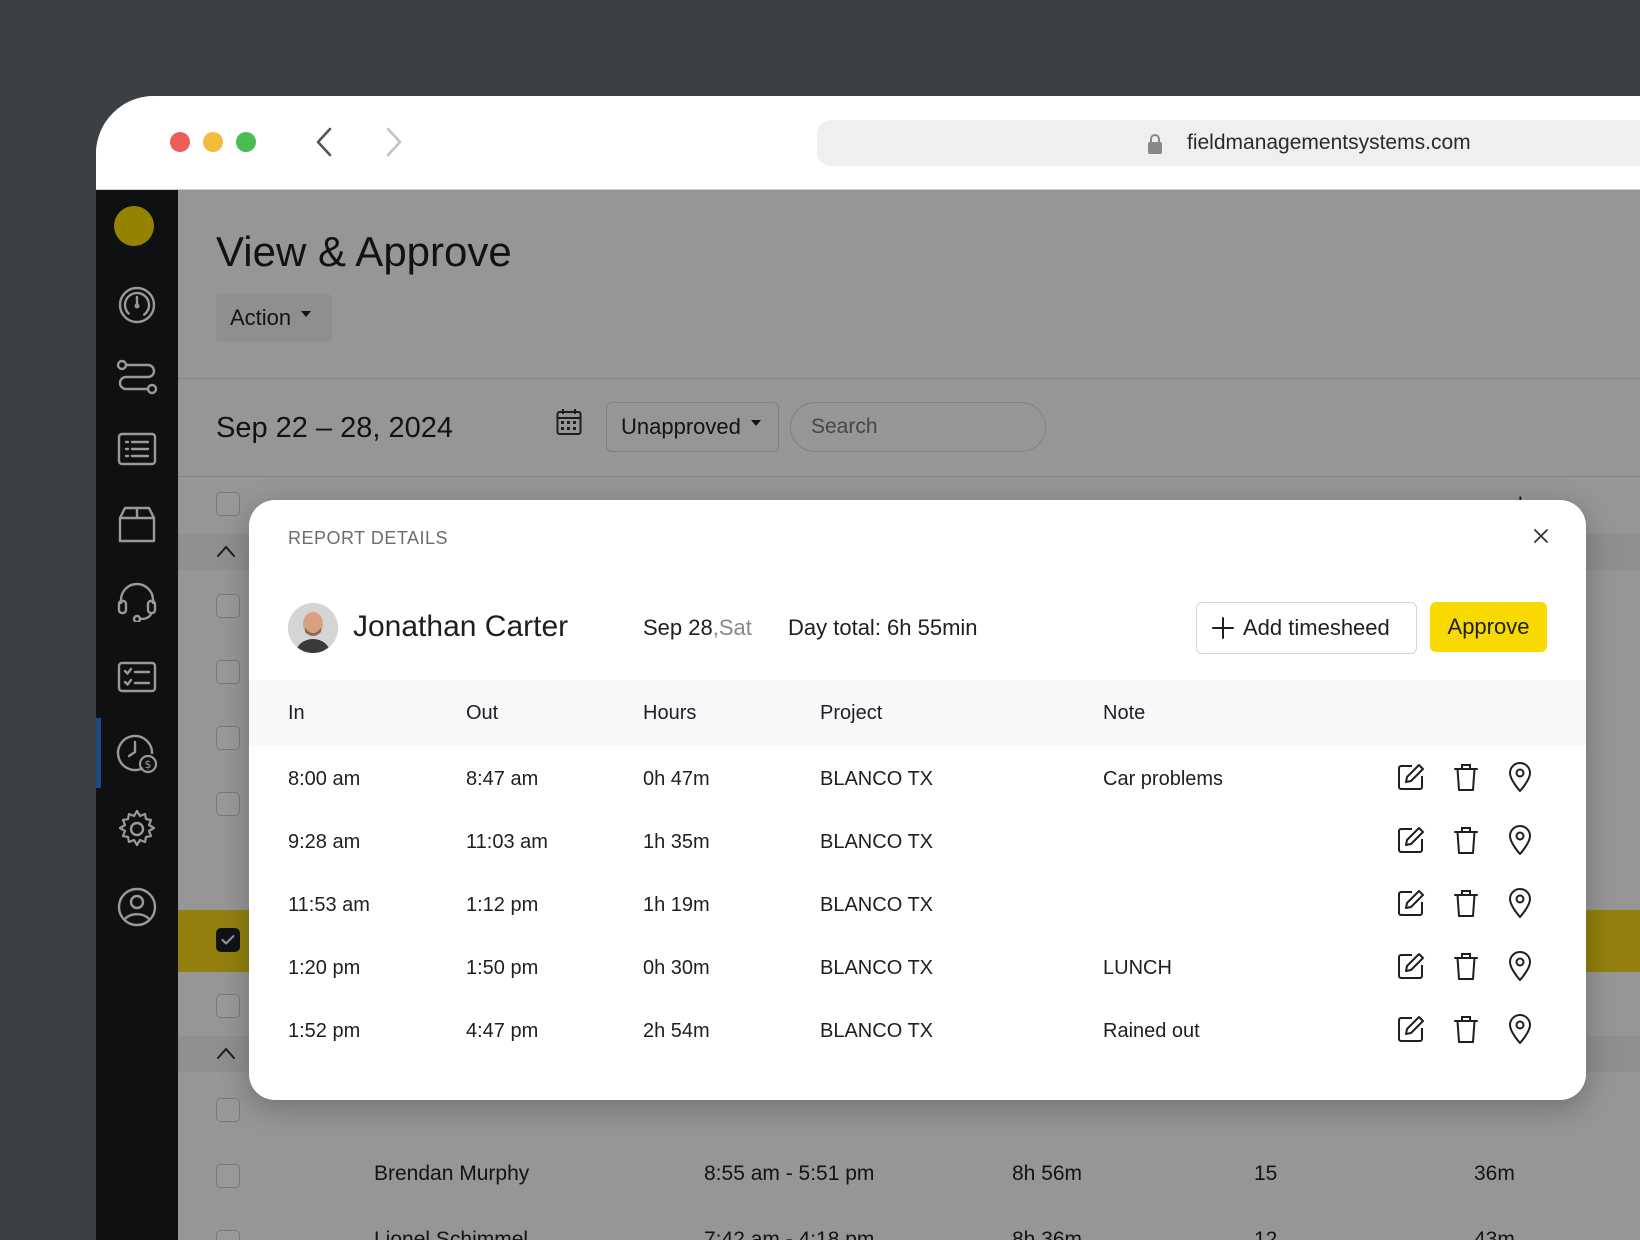  Describe the element at coordinates (676, 779) in the screenshot. I see `cell-hours: 0h 47m` at that location.